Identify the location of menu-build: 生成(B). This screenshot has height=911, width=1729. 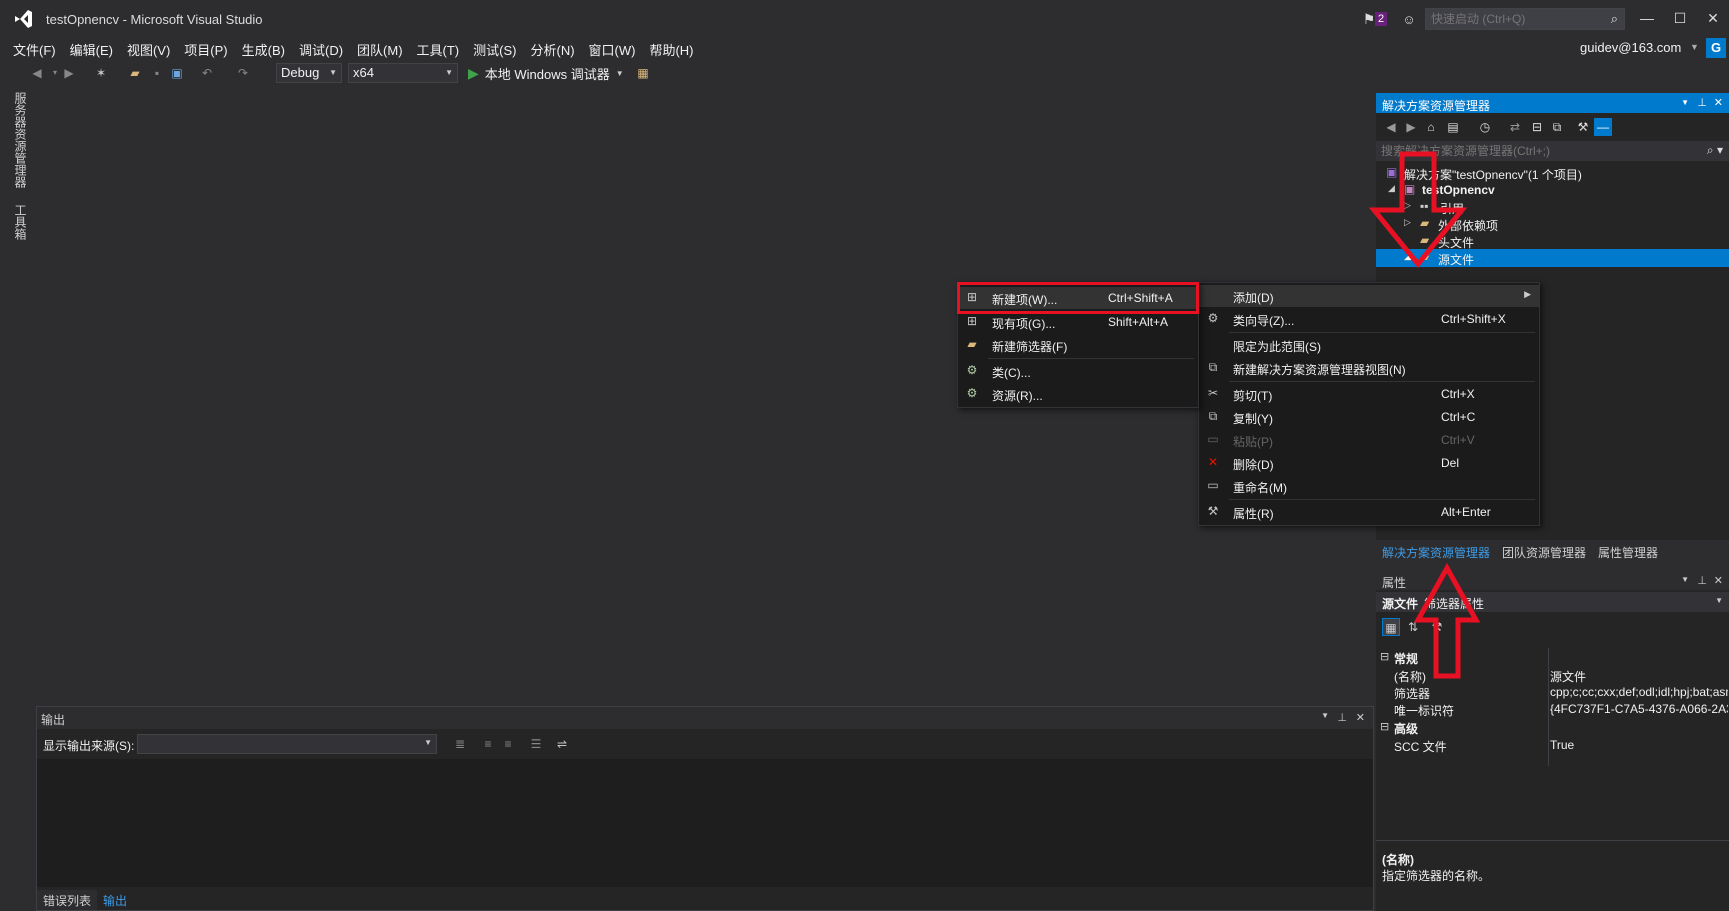
(263, 48).